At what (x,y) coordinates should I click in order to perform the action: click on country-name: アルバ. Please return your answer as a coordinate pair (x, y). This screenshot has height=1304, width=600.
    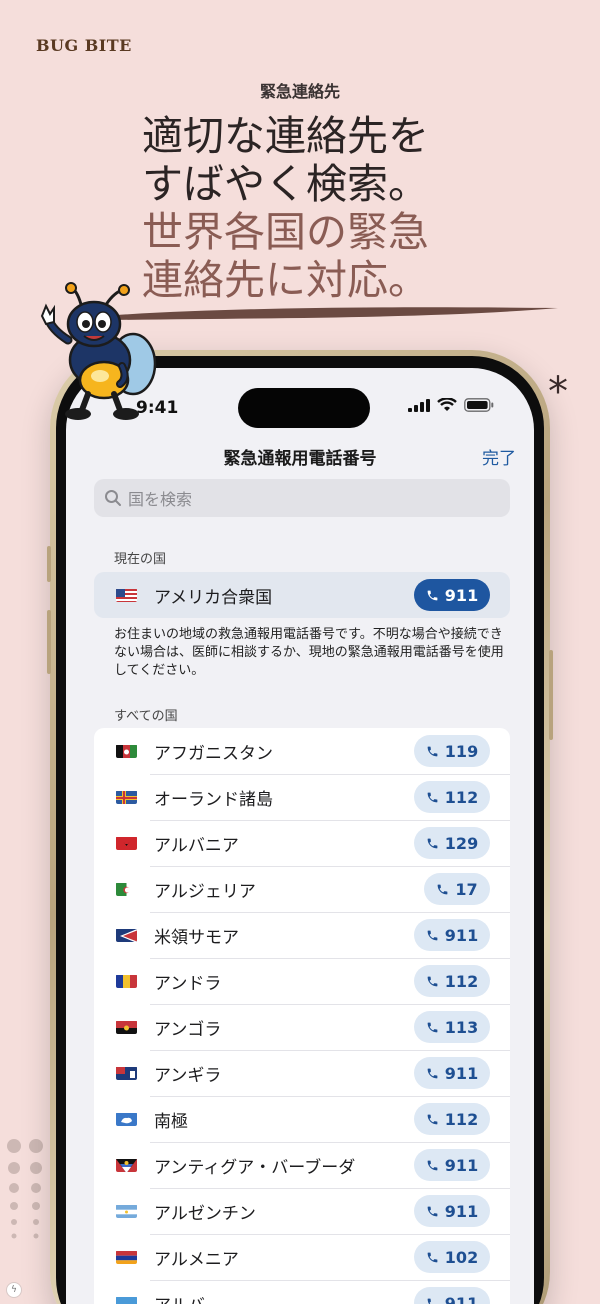
    Looking at the image, I should click on (179, 1297).